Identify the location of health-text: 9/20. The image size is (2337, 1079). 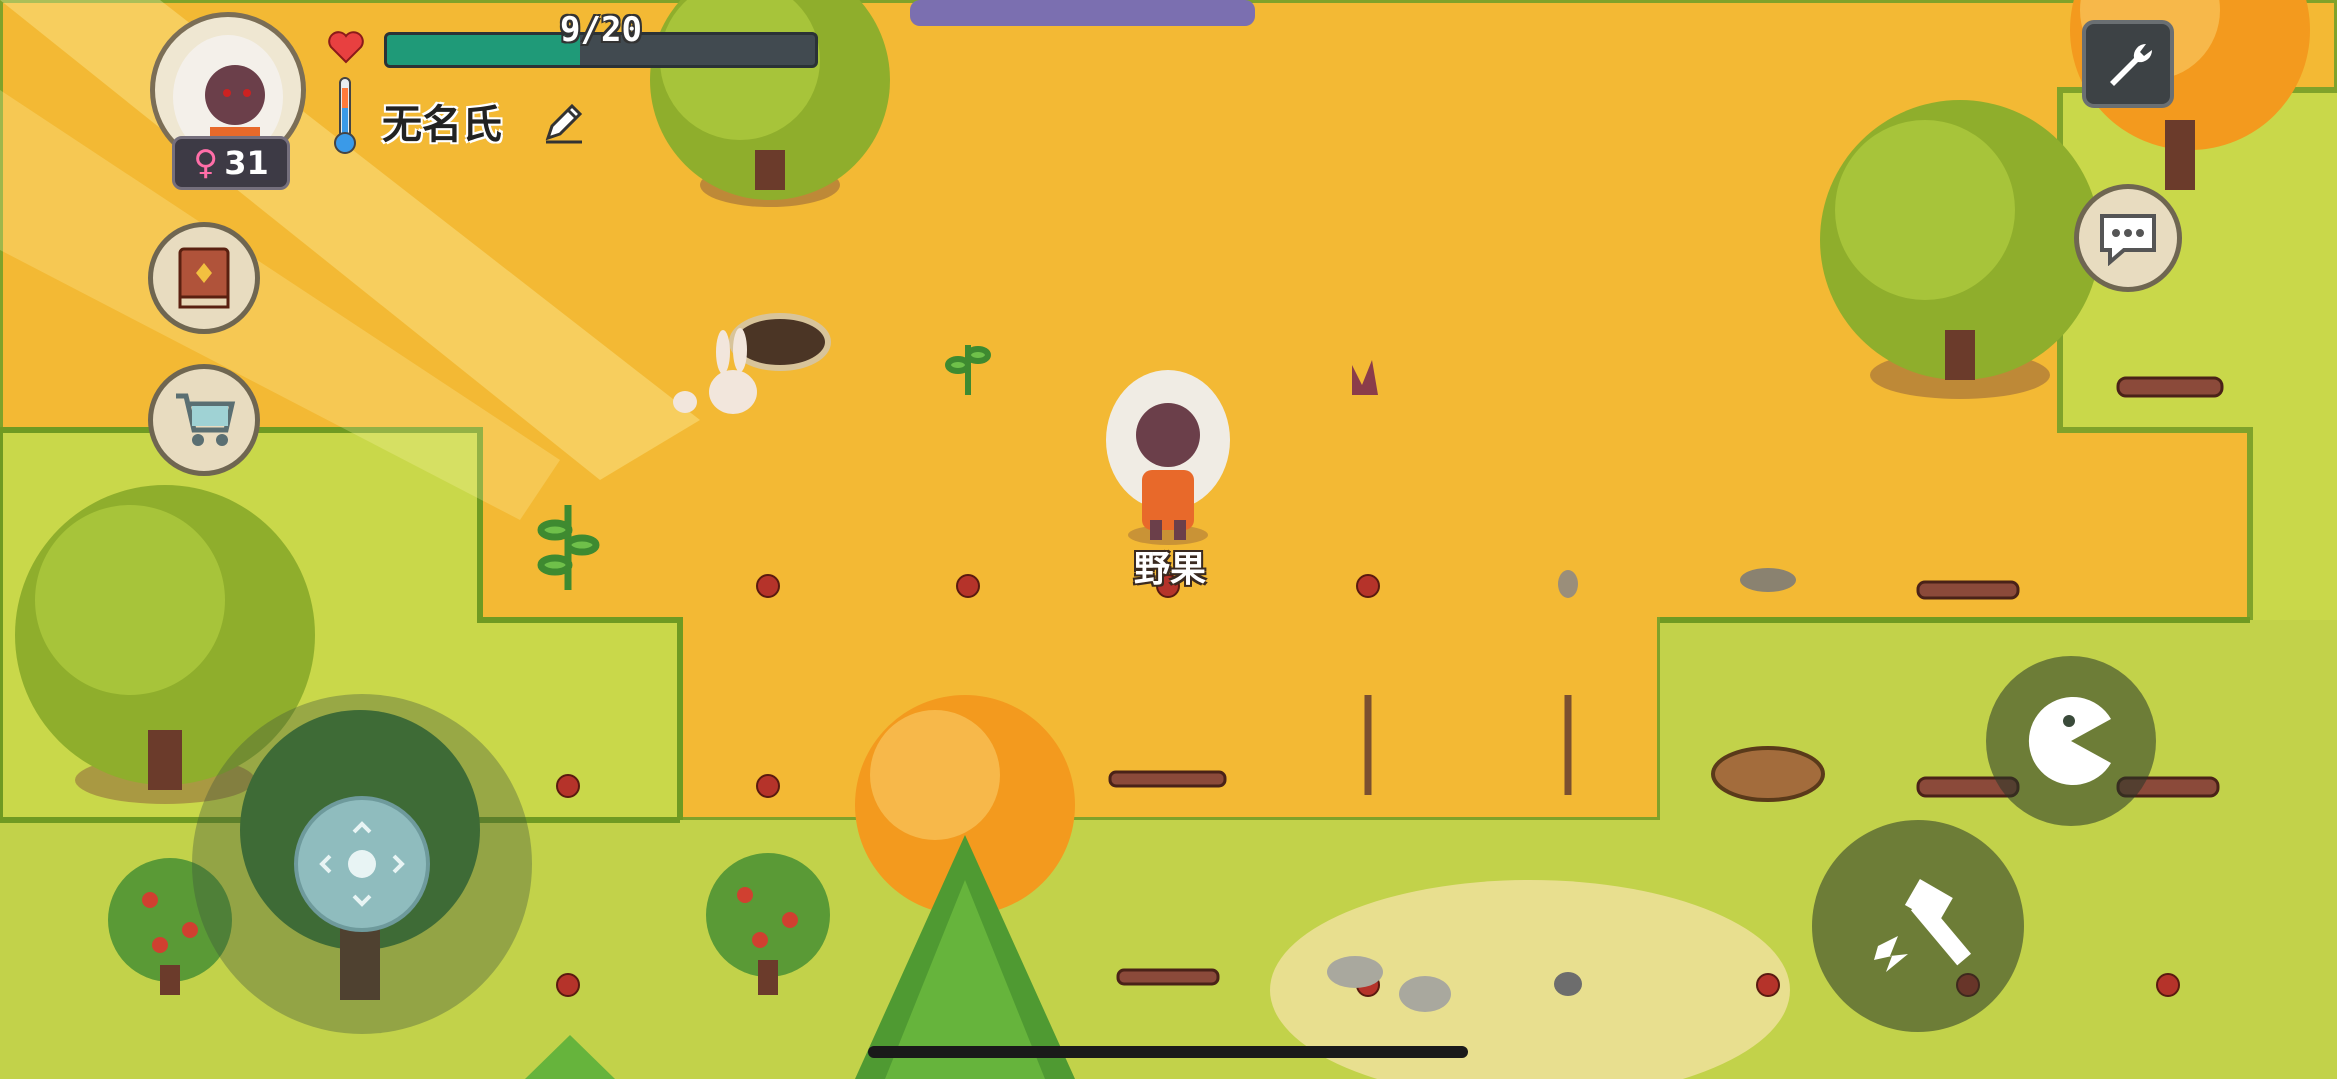
(601, 30).